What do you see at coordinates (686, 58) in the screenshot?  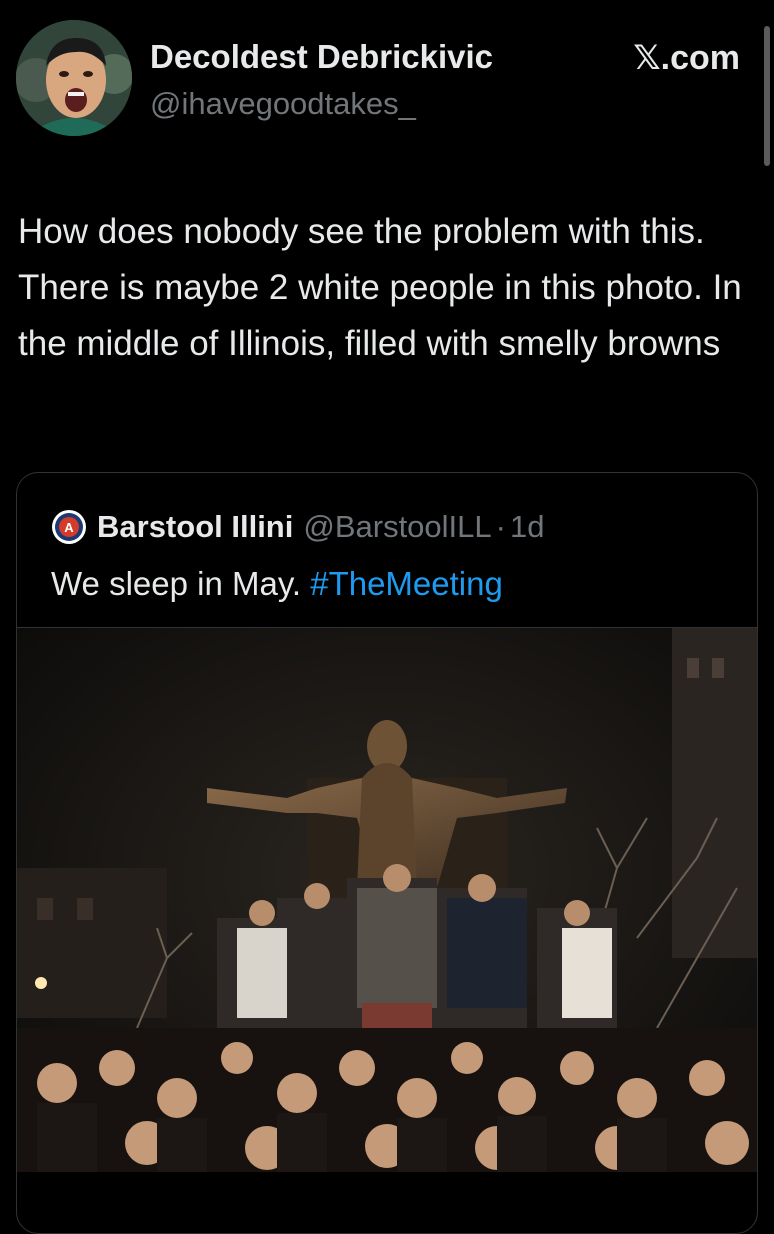 I see `x-brand-label: 𝕏.com` at bounding box center [686, 58].